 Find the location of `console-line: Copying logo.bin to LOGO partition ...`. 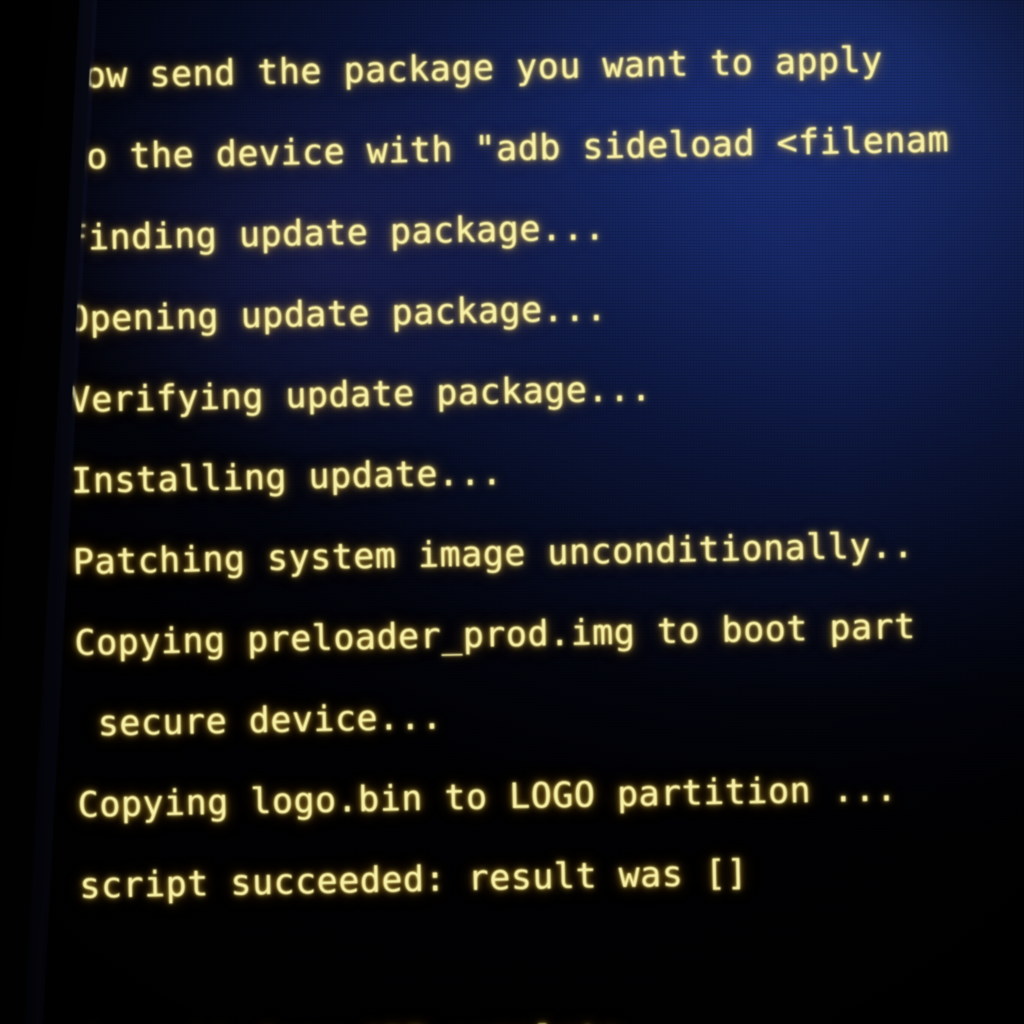

console-line: Copying logo.bin to LOGO partition ... is located at coordinates (487, 797).